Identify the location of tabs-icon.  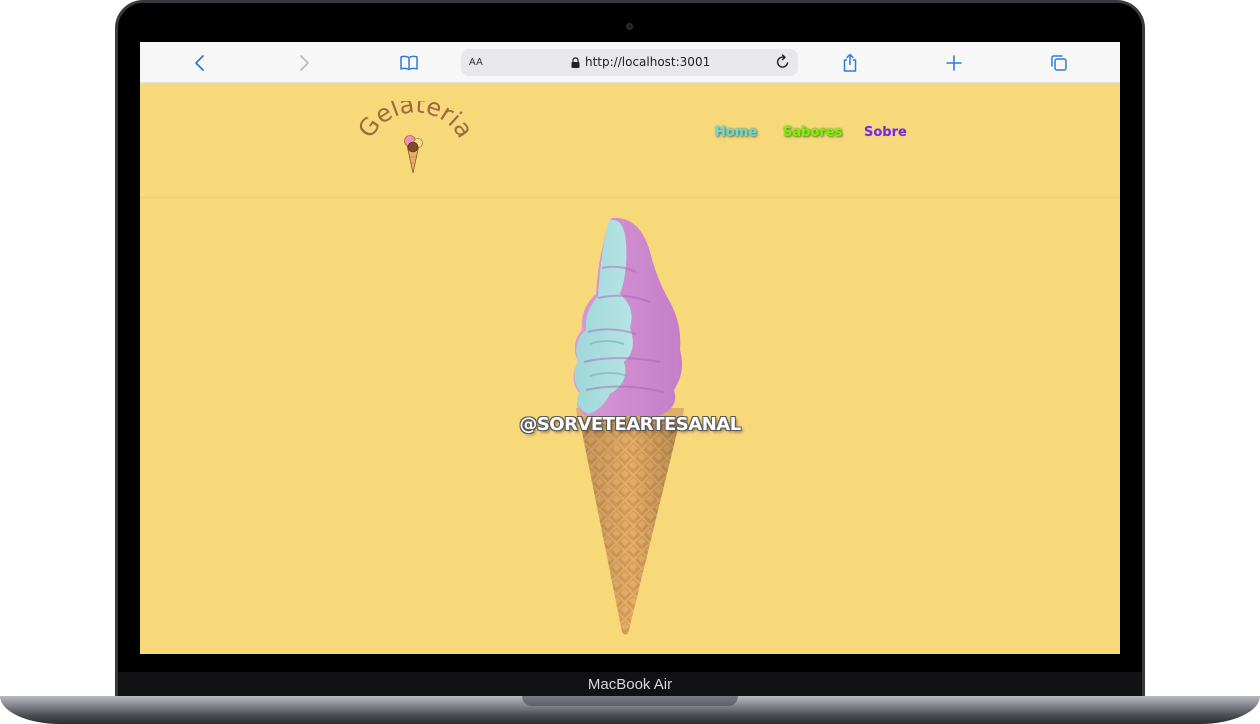
(1059, 63).